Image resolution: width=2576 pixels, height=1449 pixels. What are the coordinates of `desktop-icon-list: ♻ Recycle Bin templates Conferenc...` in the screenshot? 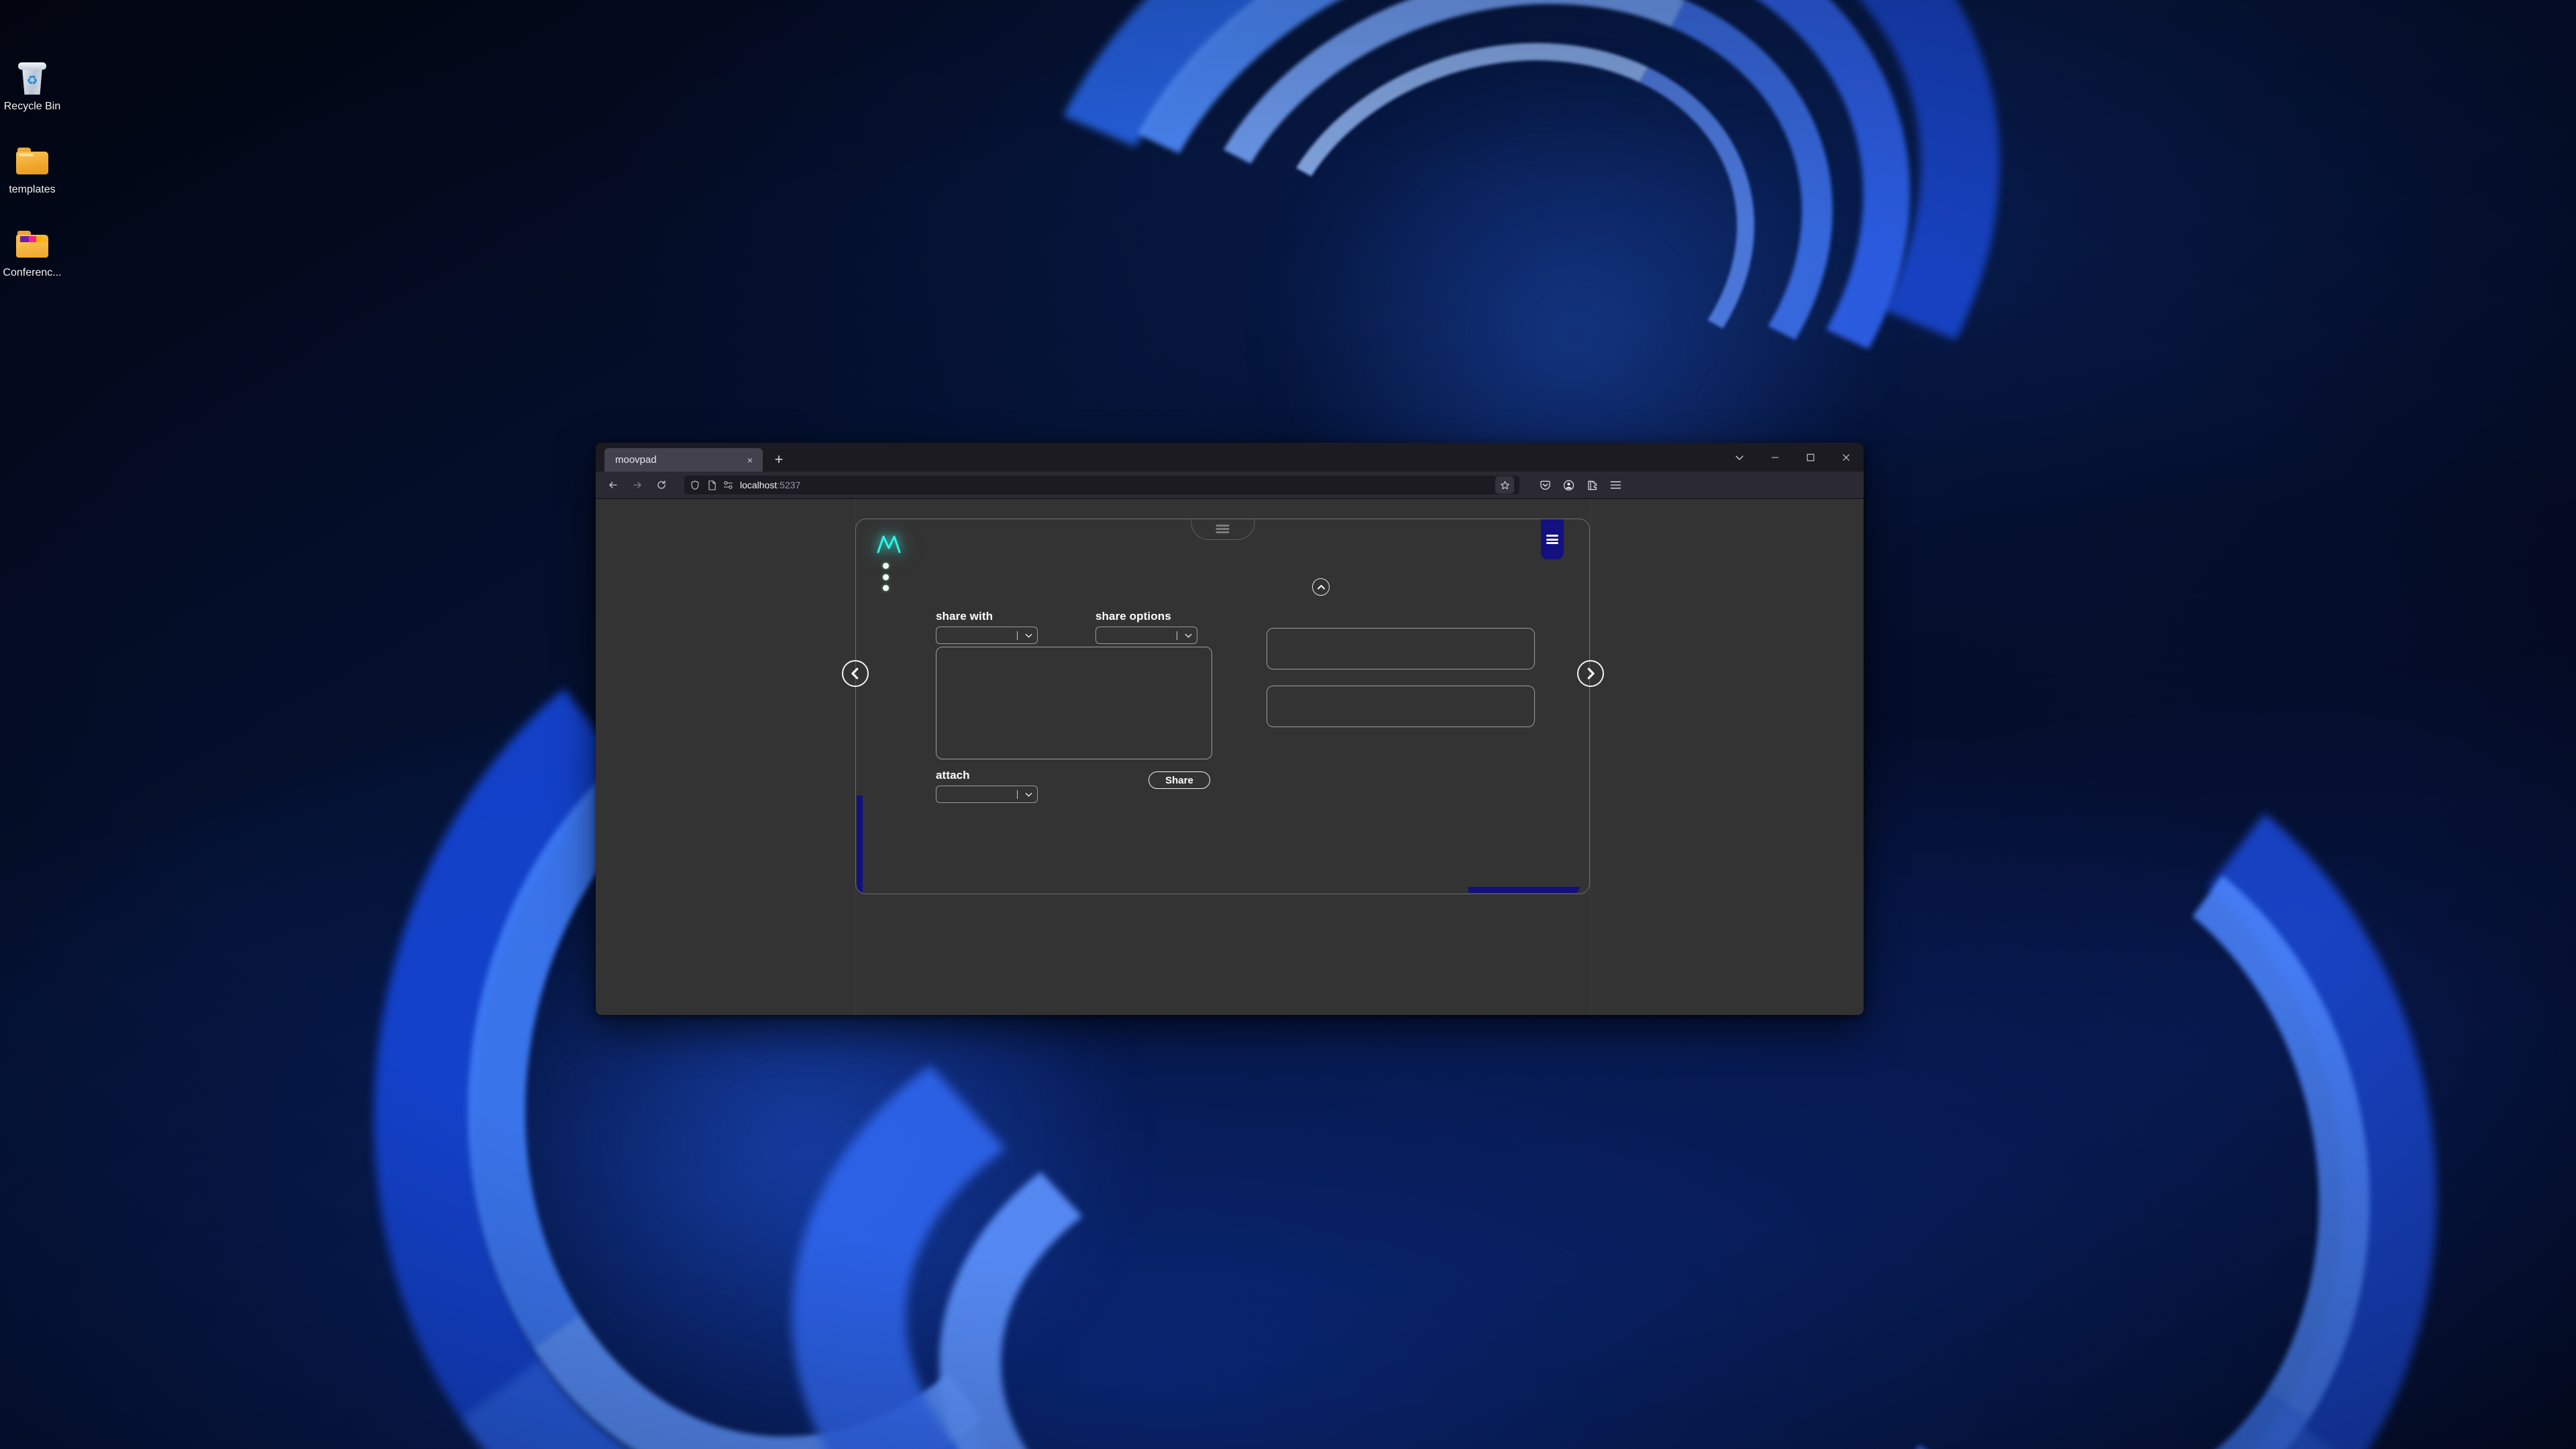 It's located at (32, 184).